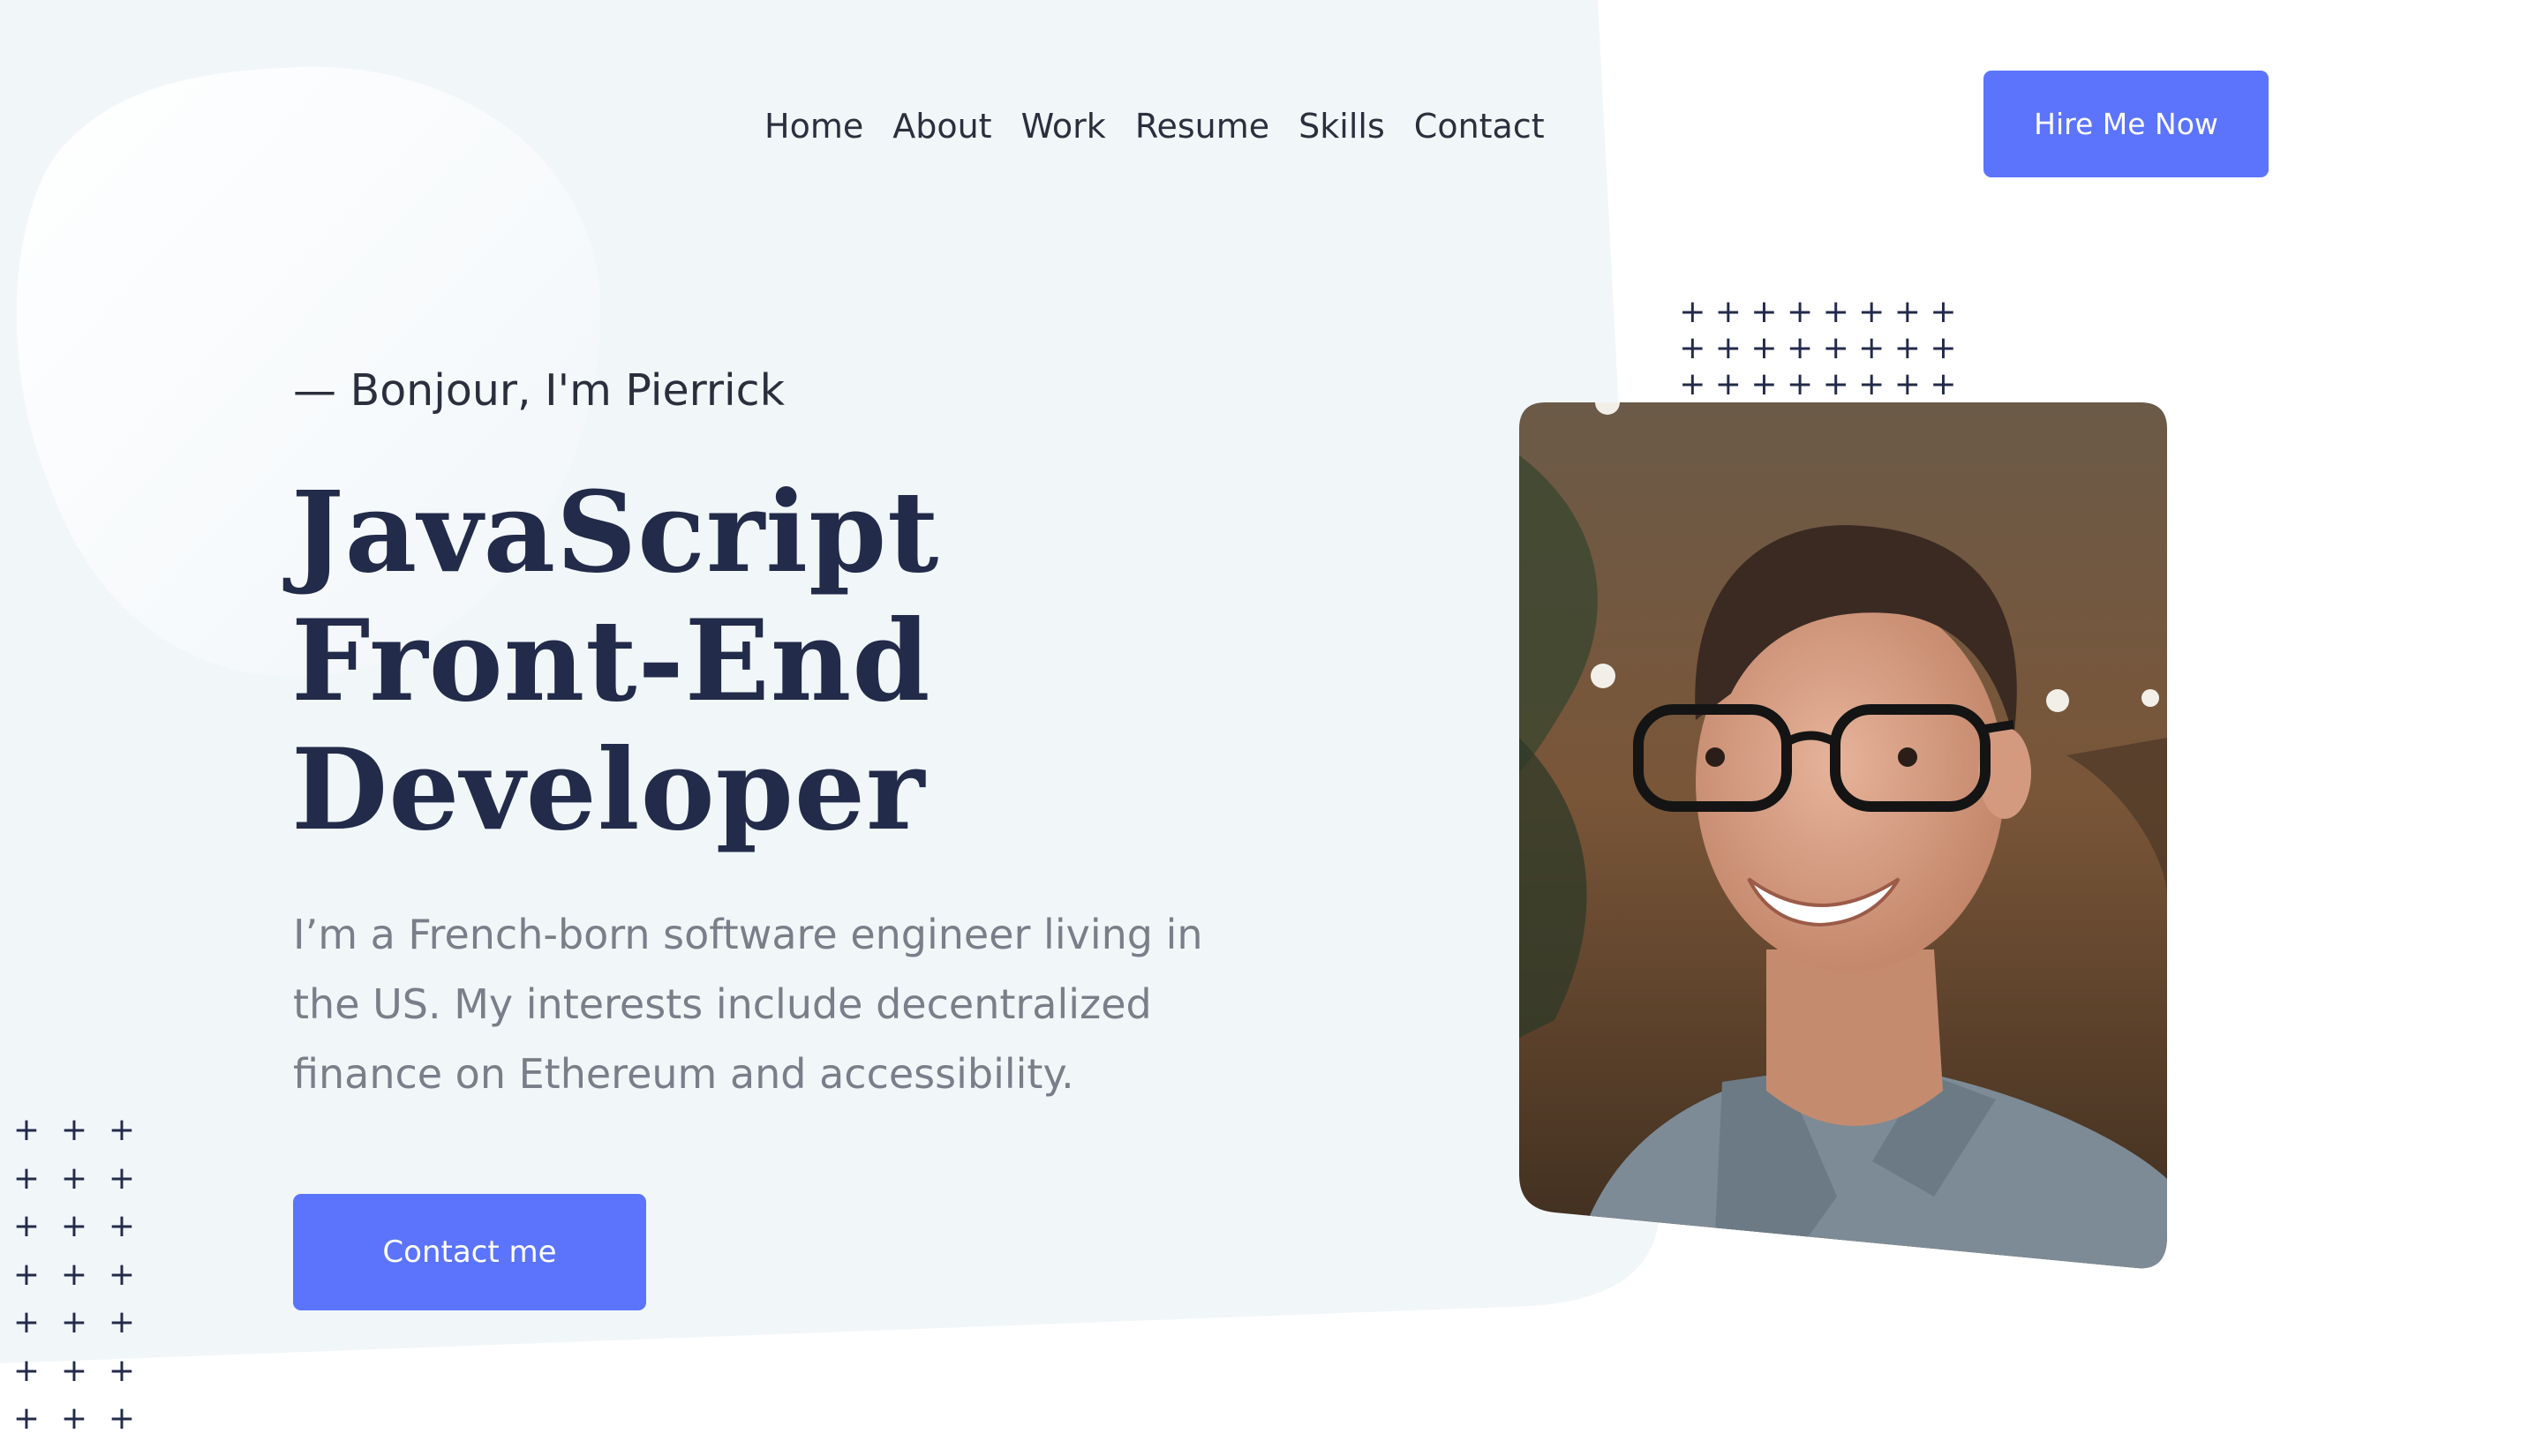 The image size is (2529, 1456). Describe the element at coordinates (1818, 348) in the screenshot. I see `plus-pattern-icon: + + + + + + + + + + + + + + + + + + + + + + + +` at that location.